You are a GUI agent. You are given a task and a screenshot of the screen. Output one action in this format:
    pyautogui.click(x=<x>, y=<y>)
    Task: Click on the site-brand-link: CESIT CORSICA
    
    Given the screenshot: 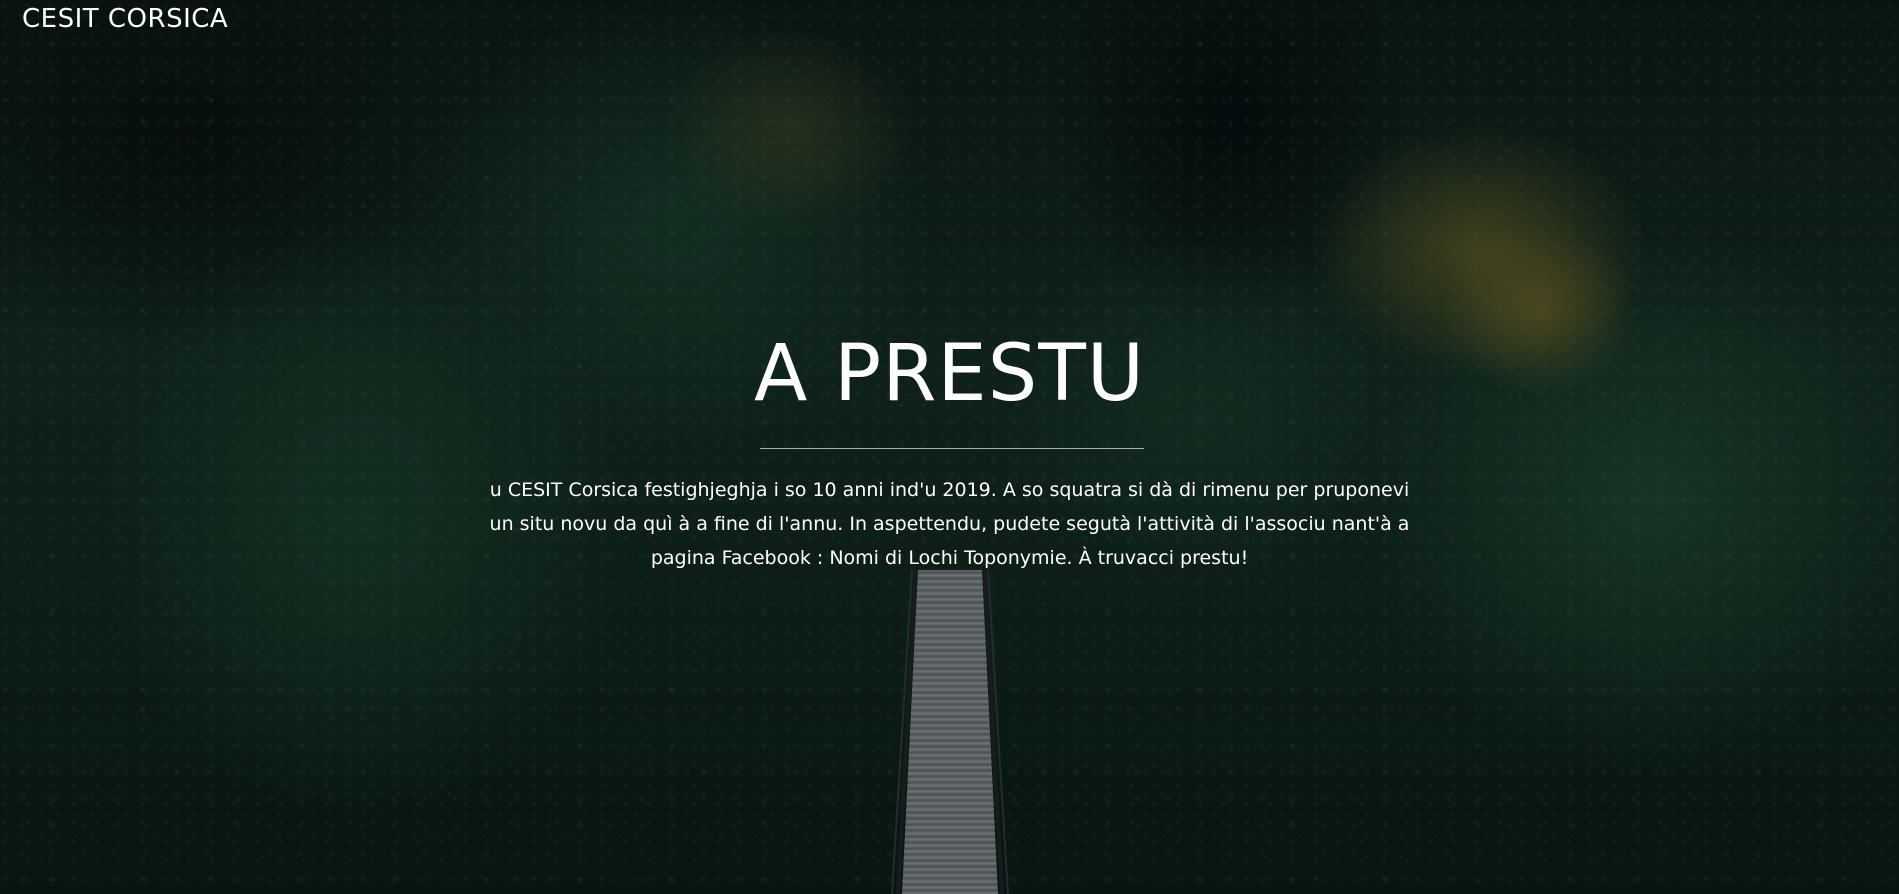 What is the action you would take?
    pyautogui.click(x=125, y=19)
    